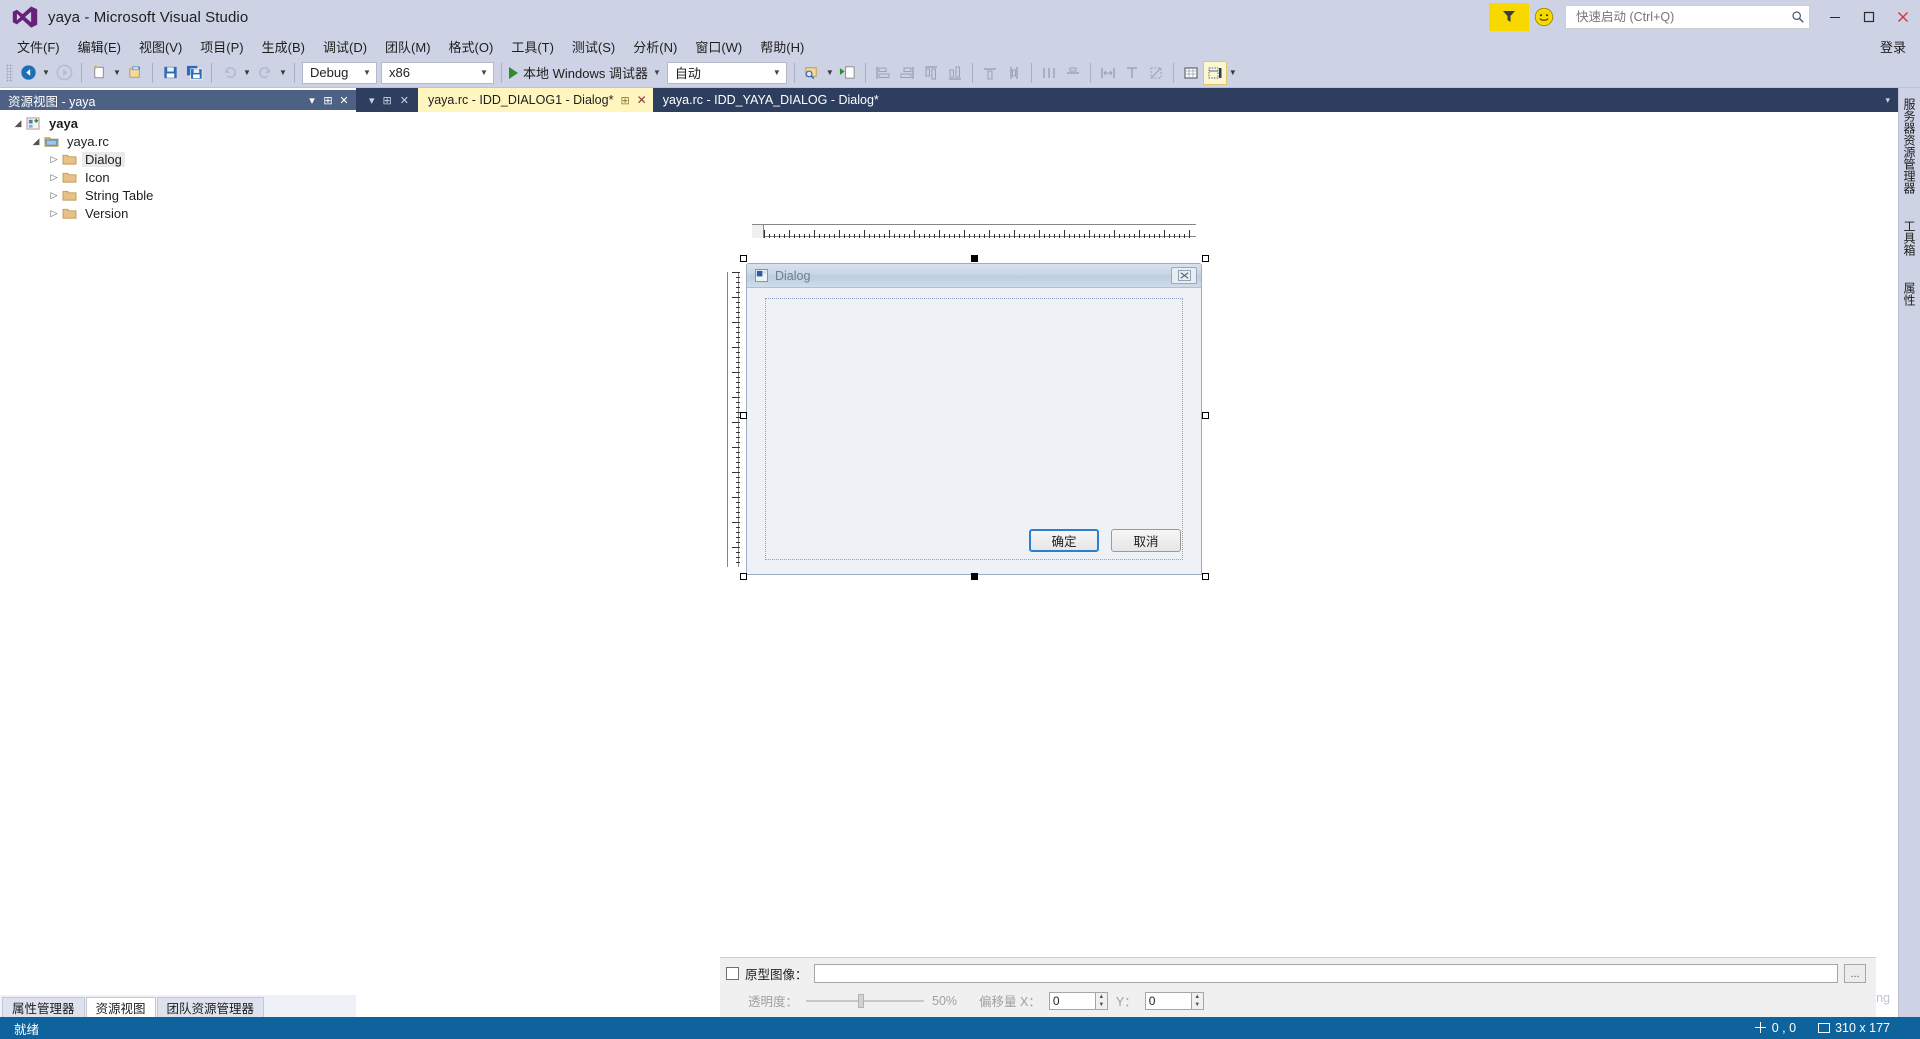 The height and width of the screenshot is (1039, 1920). I want to click on undo-button, so click(229, 73).